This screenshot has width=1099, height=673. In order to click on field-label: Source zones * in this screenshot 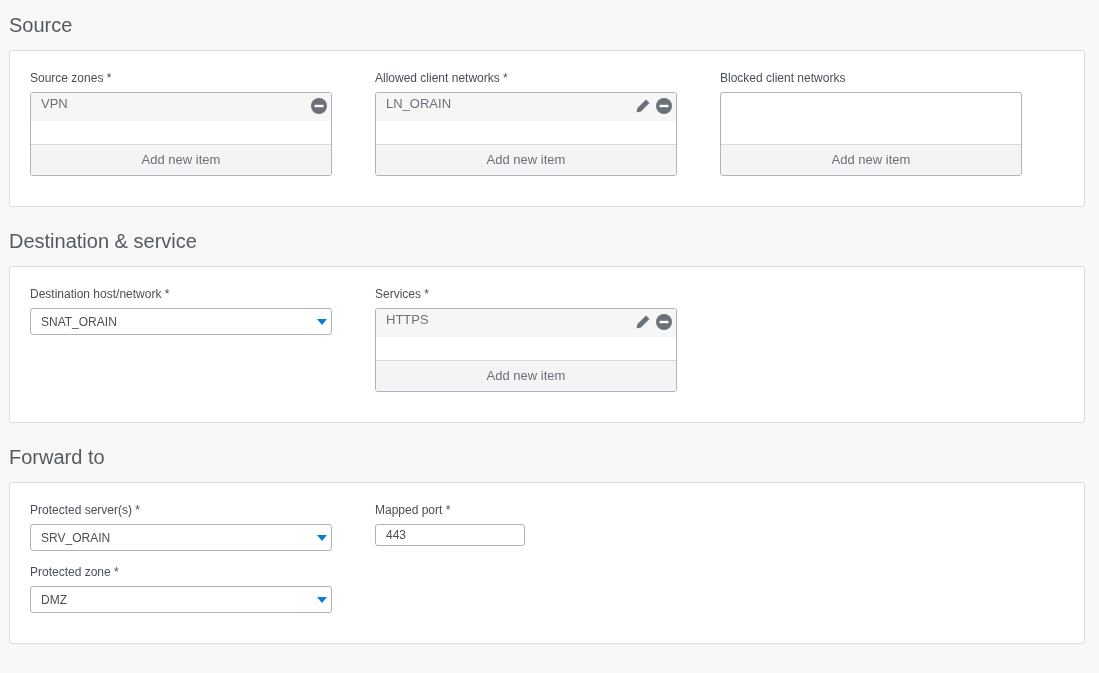, I will do `click(71, 78)`.